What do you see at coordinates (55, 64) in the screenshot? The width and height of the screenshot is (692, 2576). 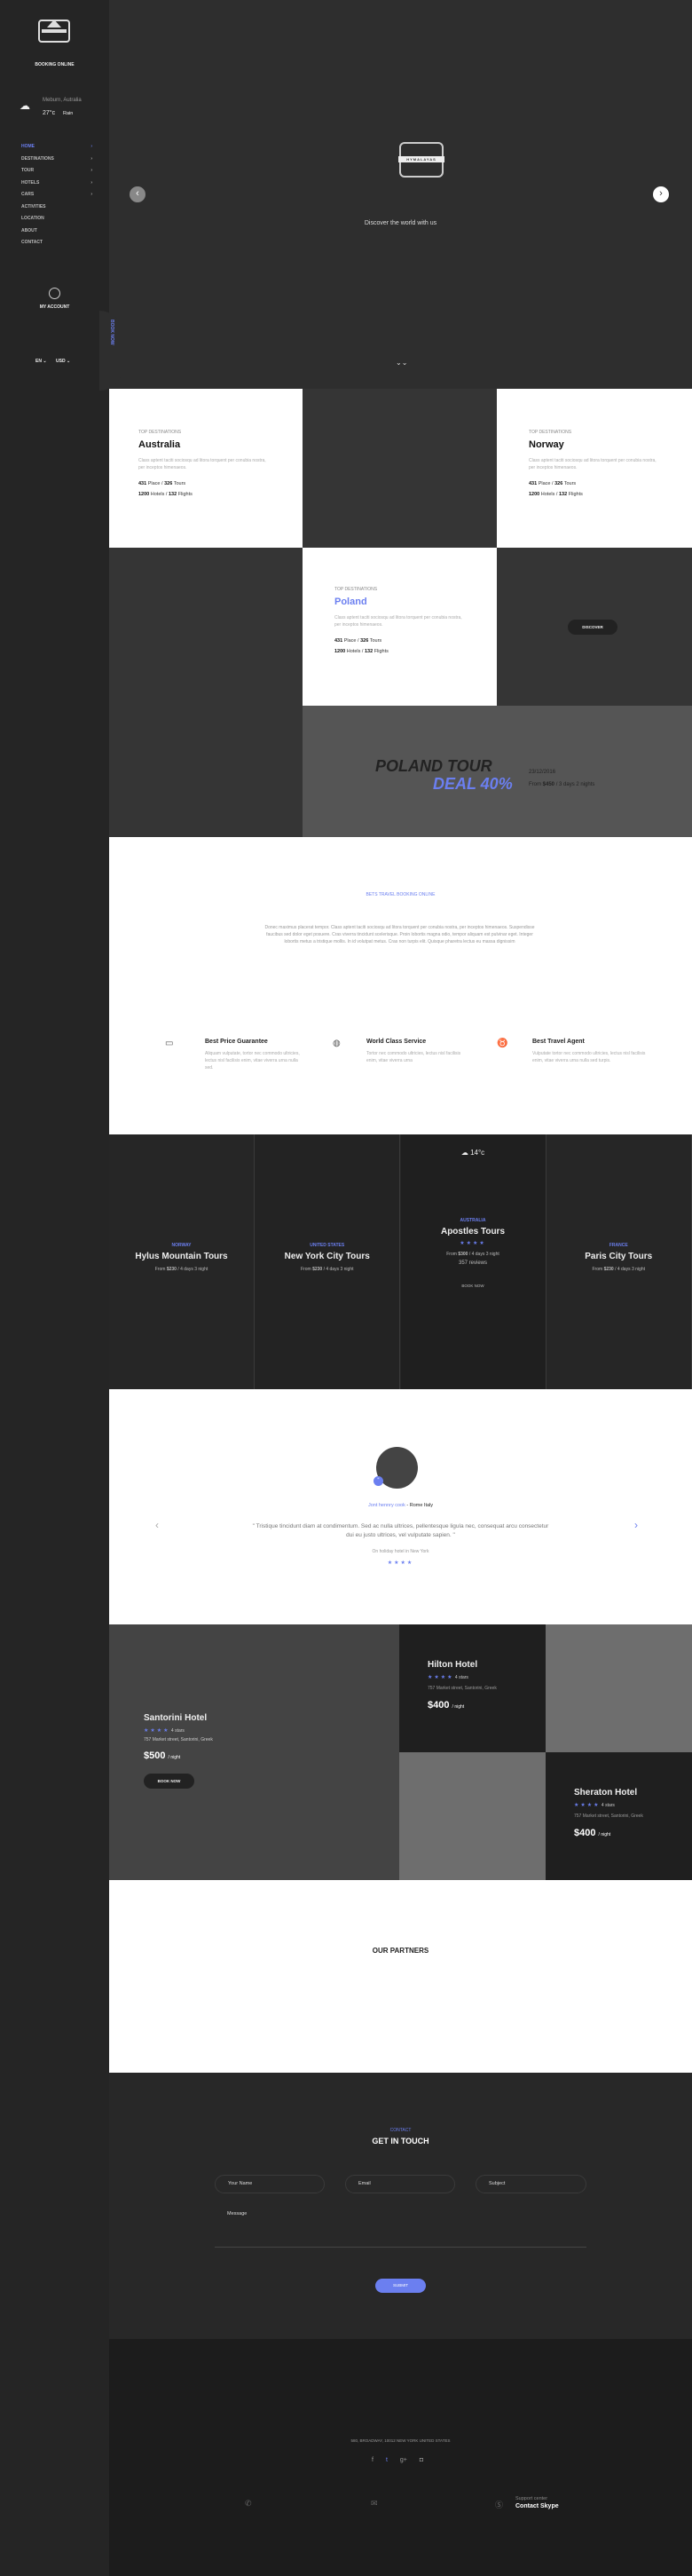 I see `tagline: BOOKING ONLINE` at bounding box center [55, 64].